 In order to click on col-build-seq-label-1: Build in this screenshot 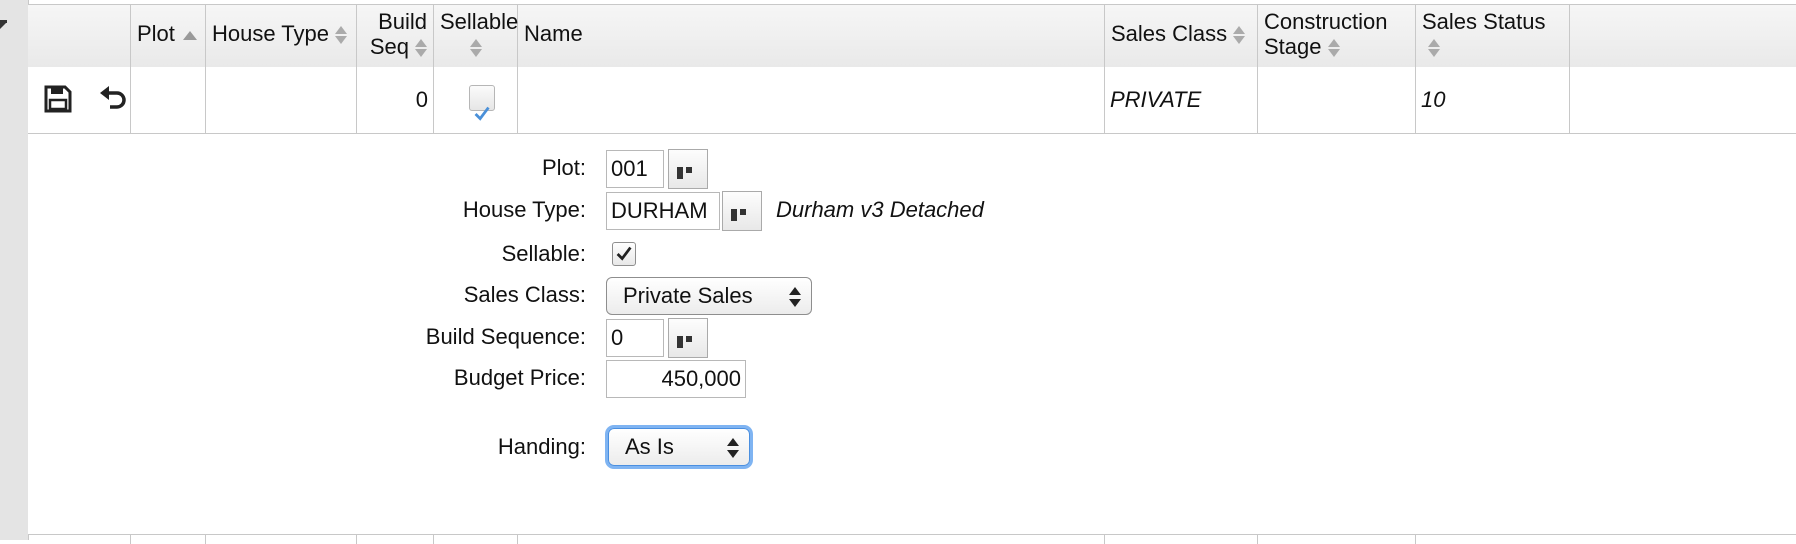, I will do `click(402, 21)`.